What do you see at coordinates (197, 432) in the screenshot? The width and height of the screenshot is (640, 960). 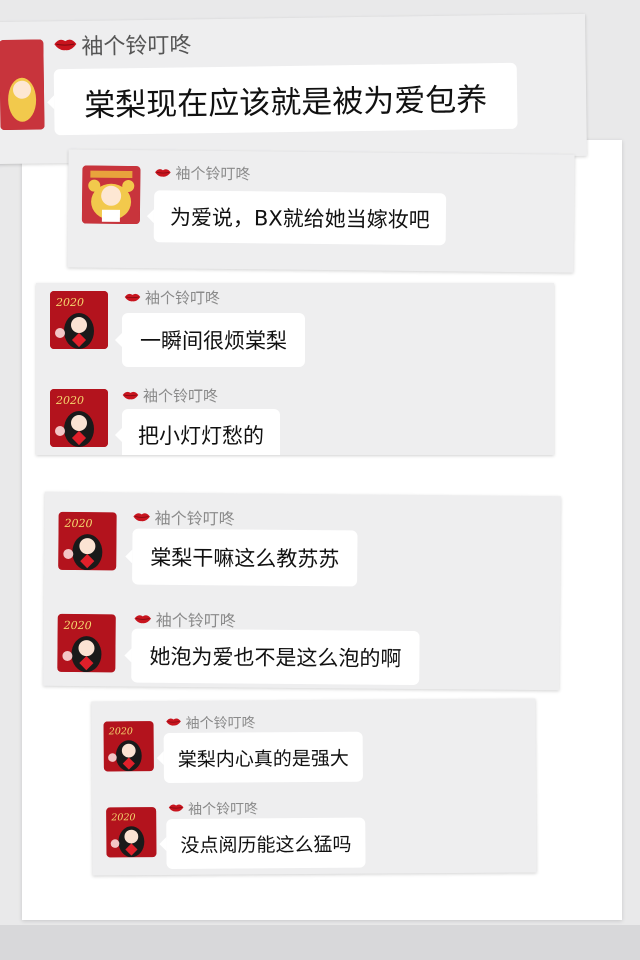 I see `message-bubble: 把小灯灯愁的` at bounding box center [197, 432].